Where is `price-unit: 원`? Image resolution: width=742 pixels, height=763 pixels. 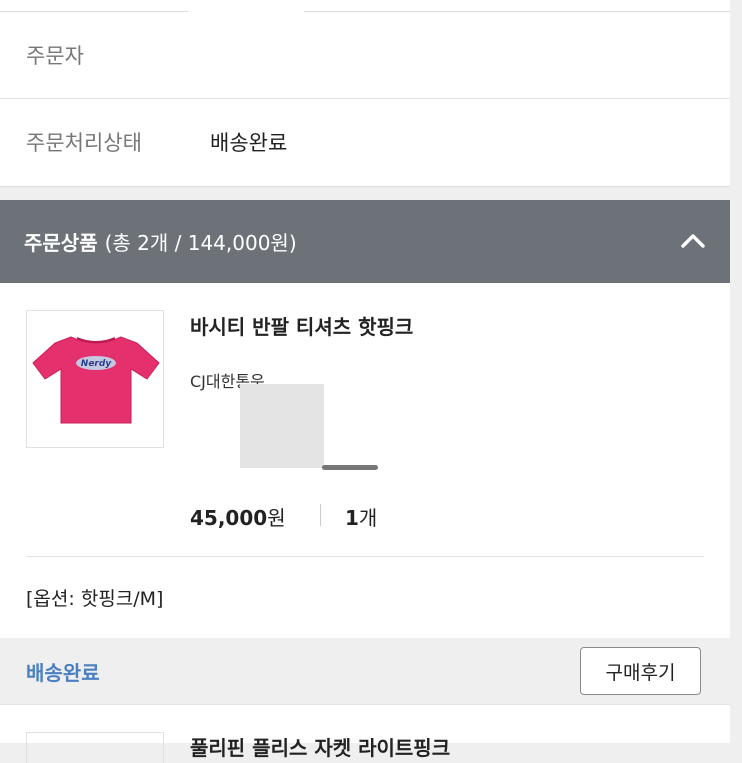
price-unit: 원 is located at coordinates (276, 518).